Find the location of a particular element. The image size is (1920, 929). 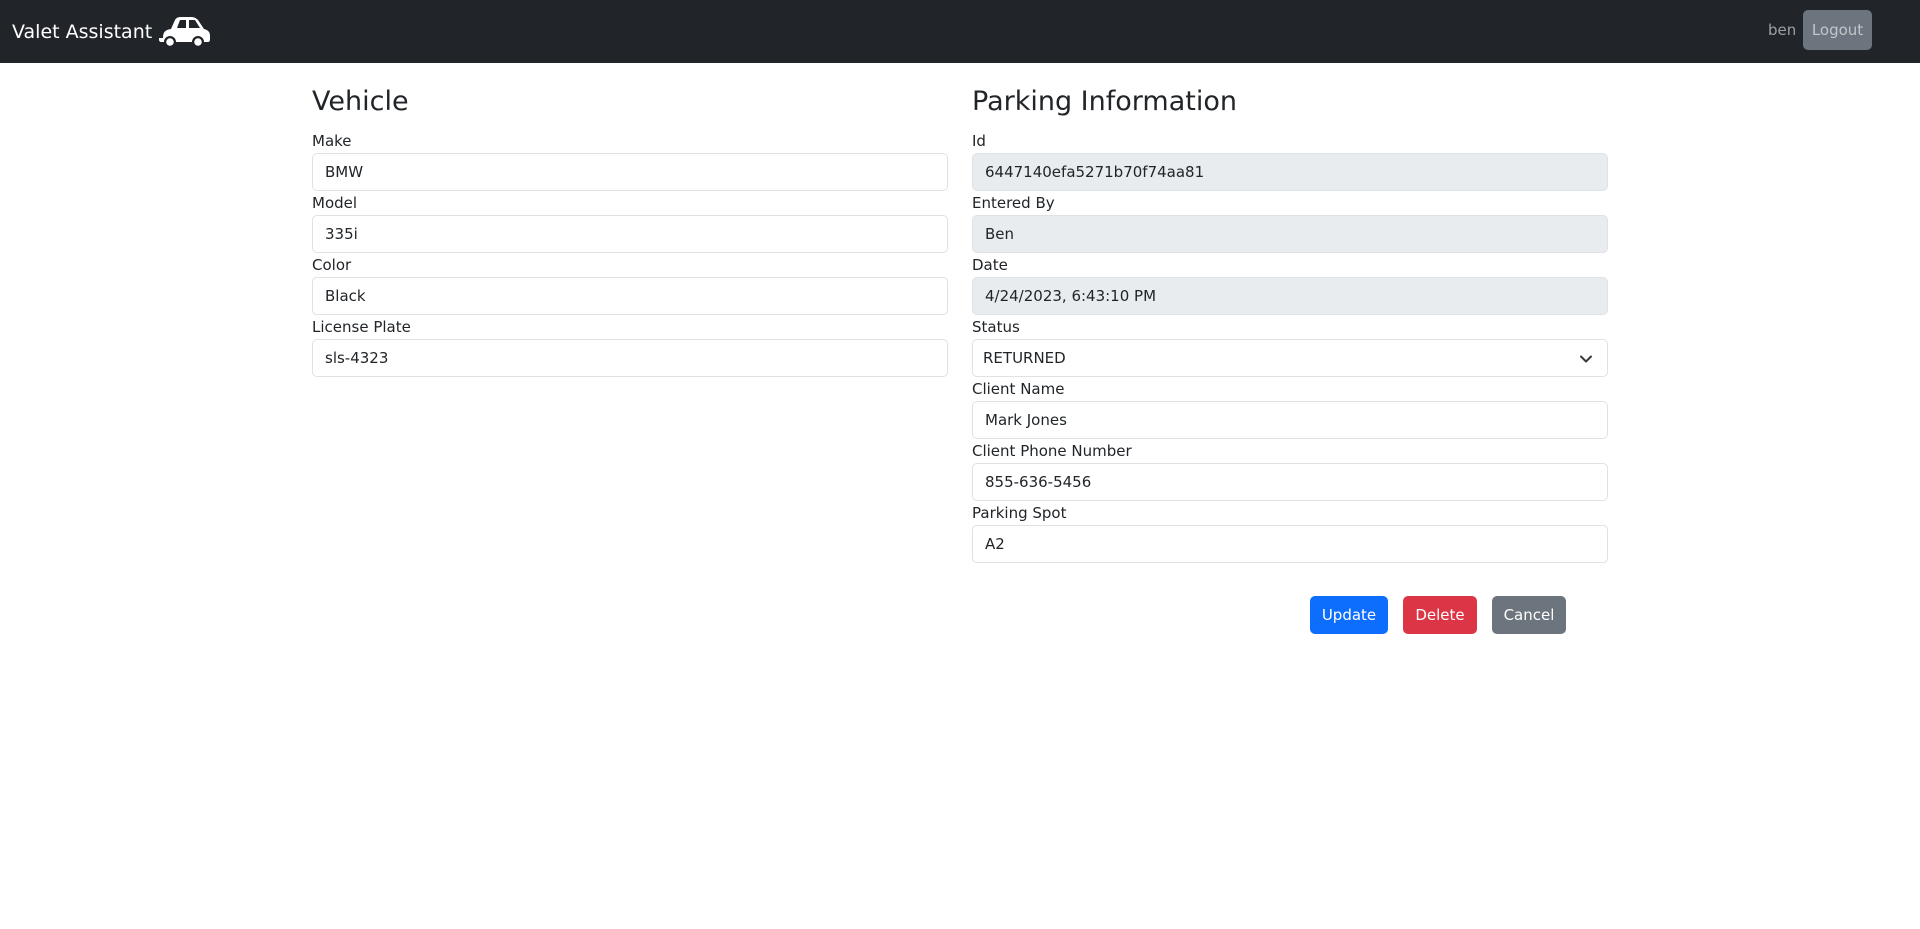

navbar: Valet Assistant ben Logout is located at coordinates (960, 31).